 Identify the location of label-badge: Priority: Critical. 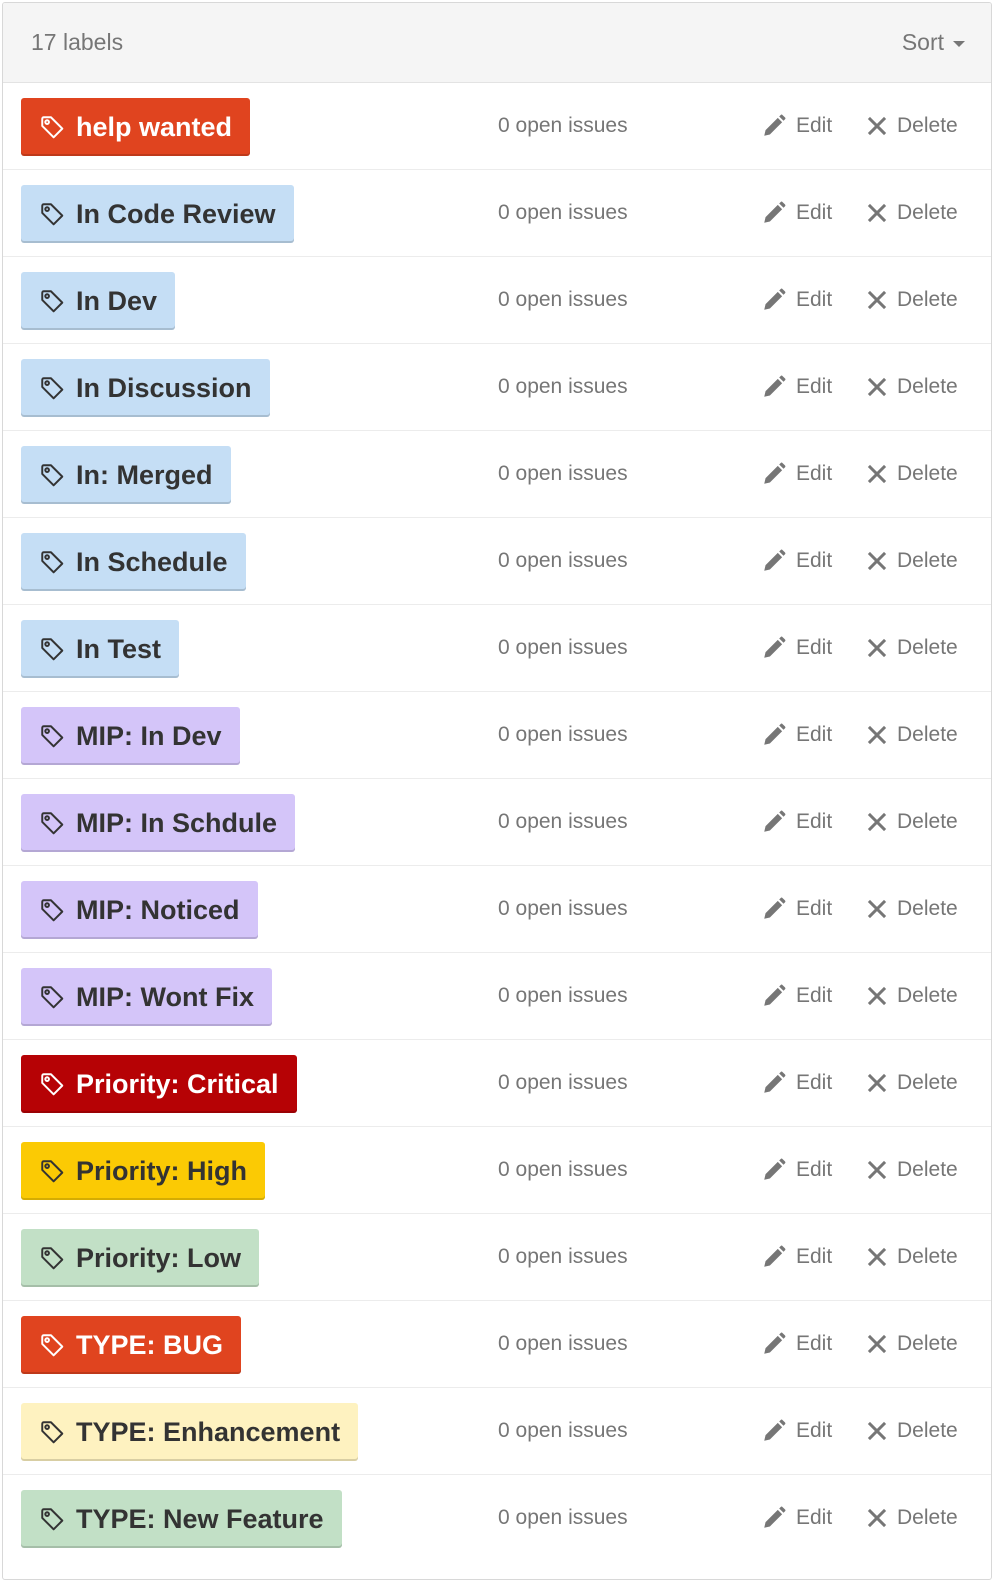
(159, 1084).